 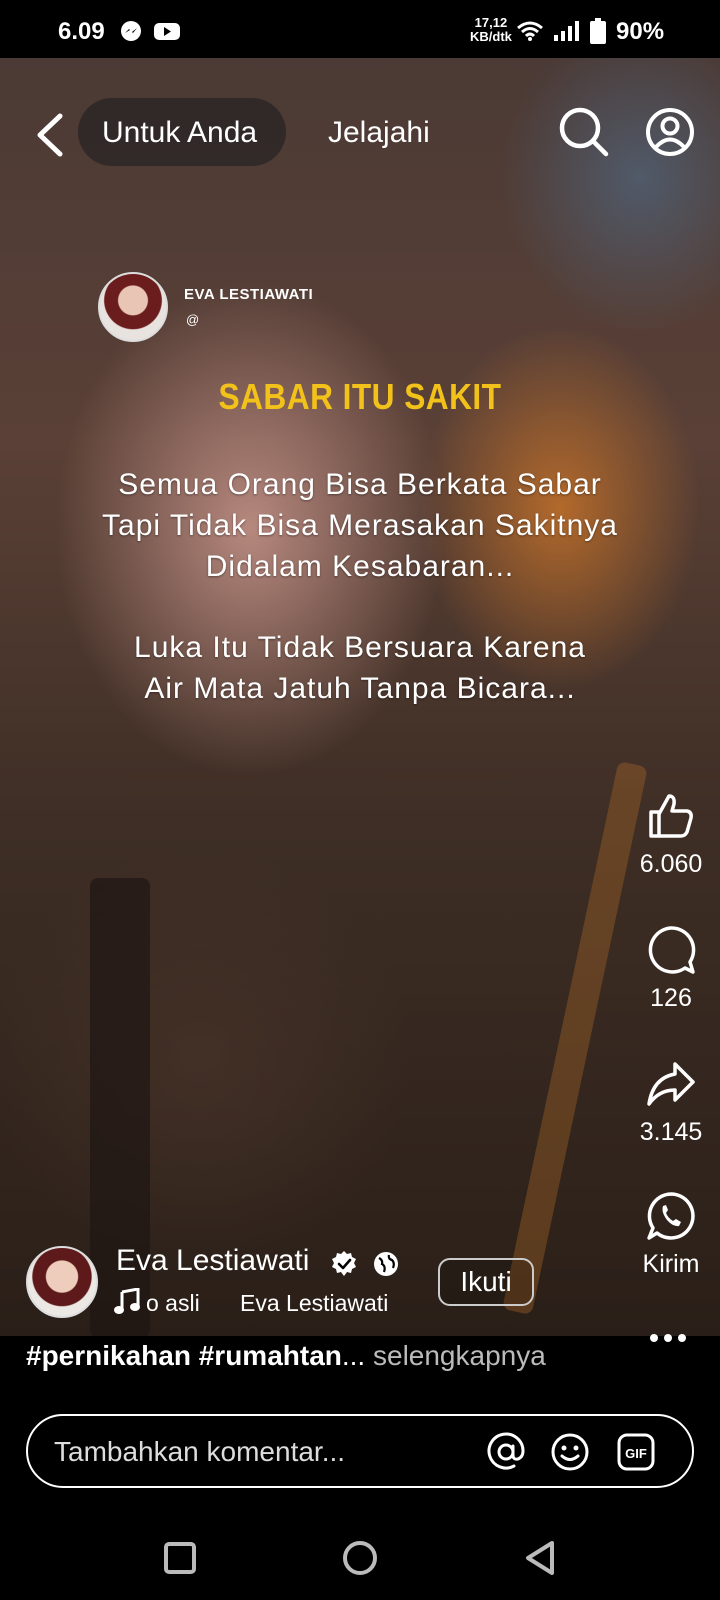 I want to click on music-artist: Eva Lestiawati, so click(x=314, y=1303).